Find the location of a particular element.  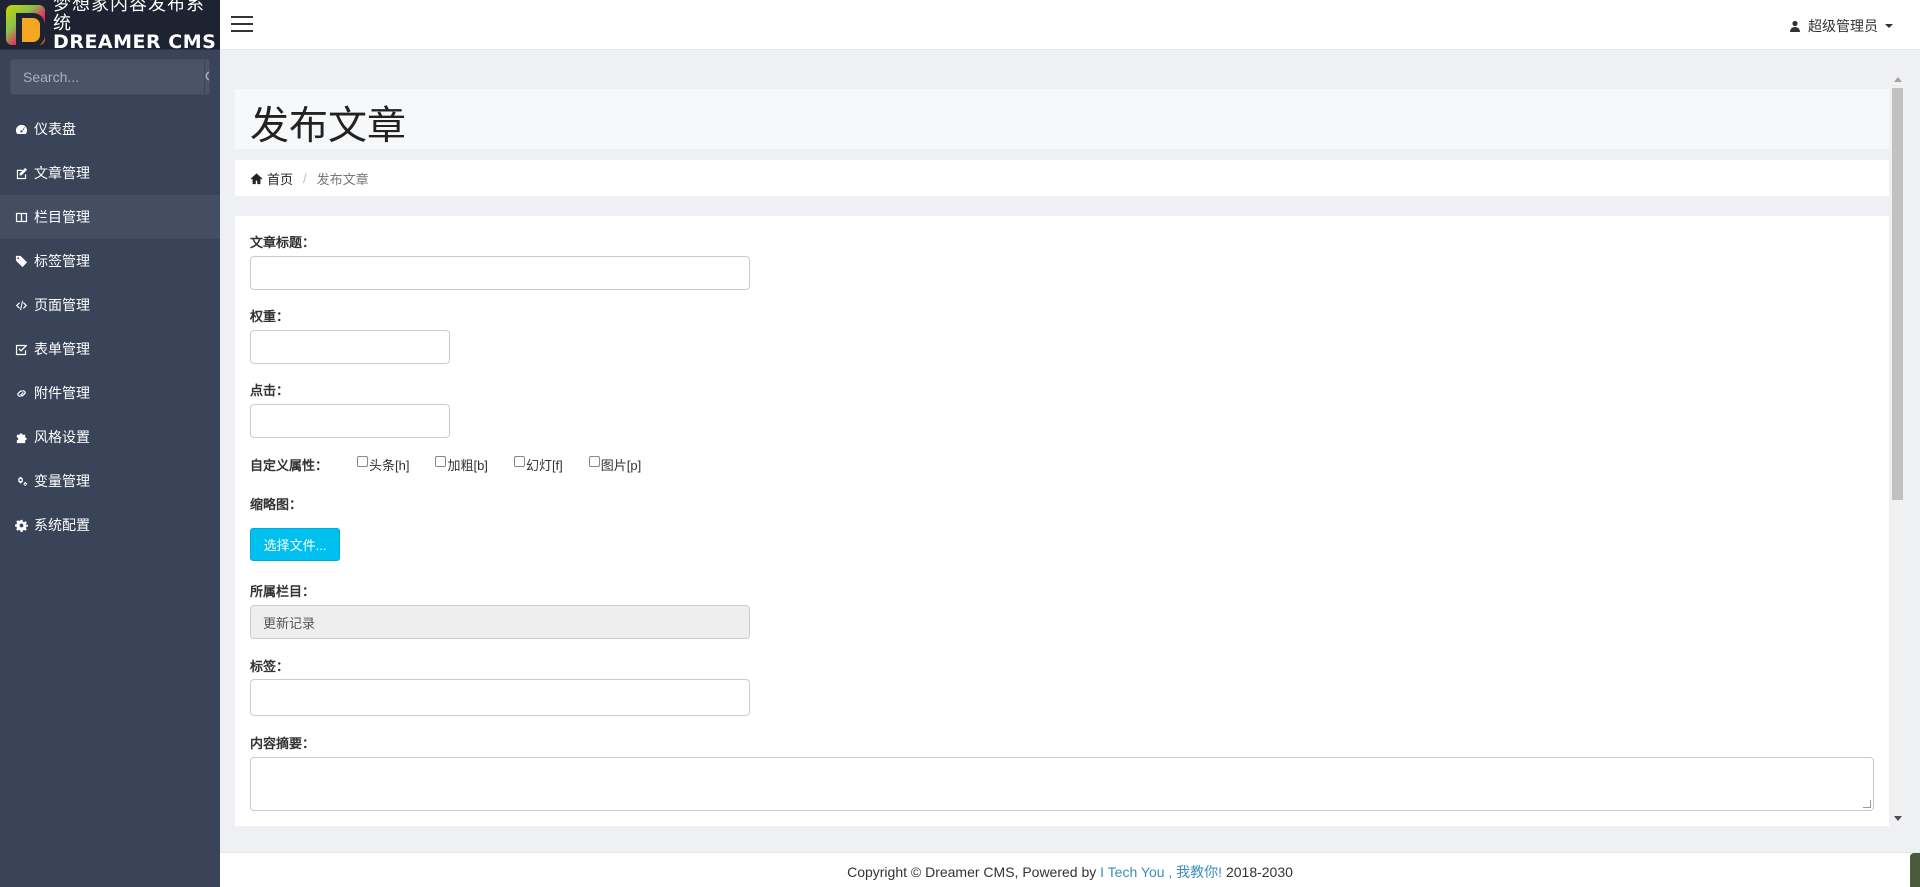

link-icon is located at coordinates (21, 393).